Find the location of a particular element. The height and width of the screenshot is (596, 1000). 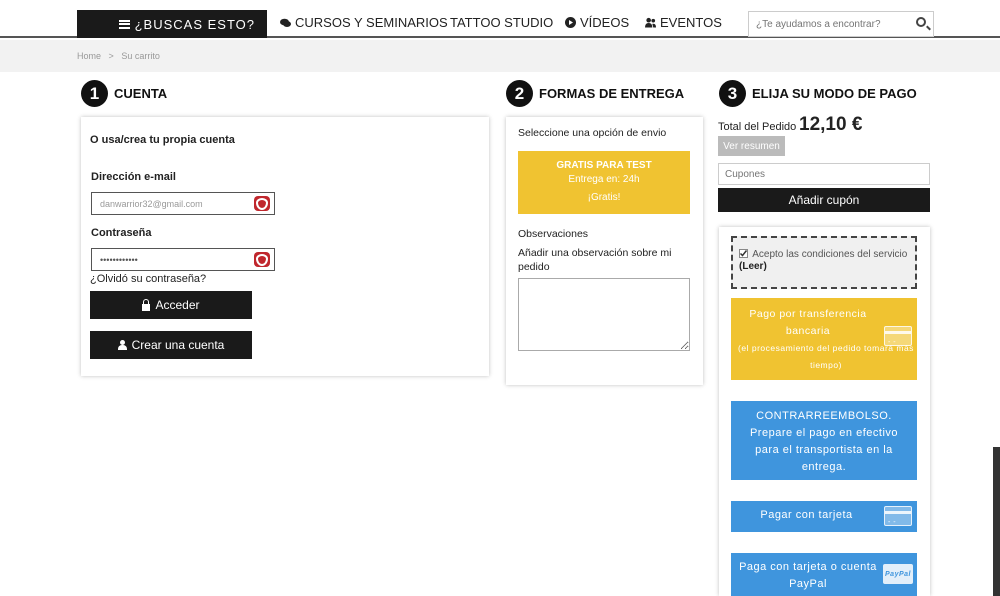

coupon-field is located at coordinates (824, 174).